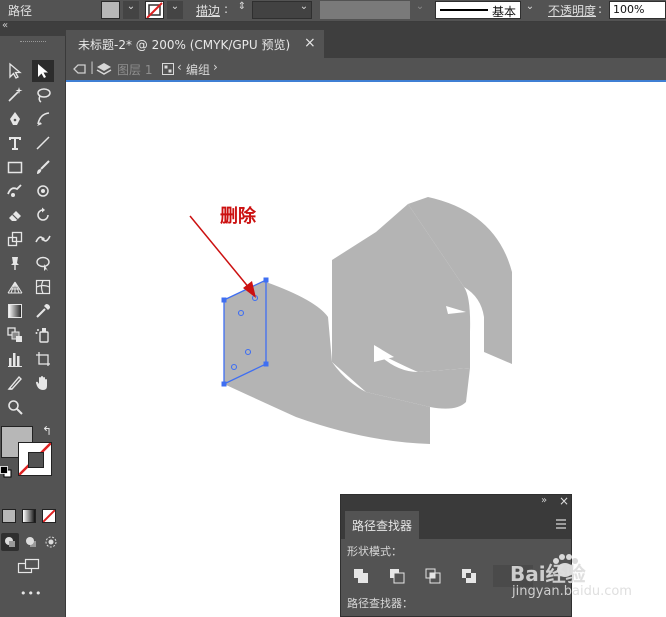 The height and width of the screenshot is (617, 666). I want to click on change-screen-mode-button, so click(29, 567).